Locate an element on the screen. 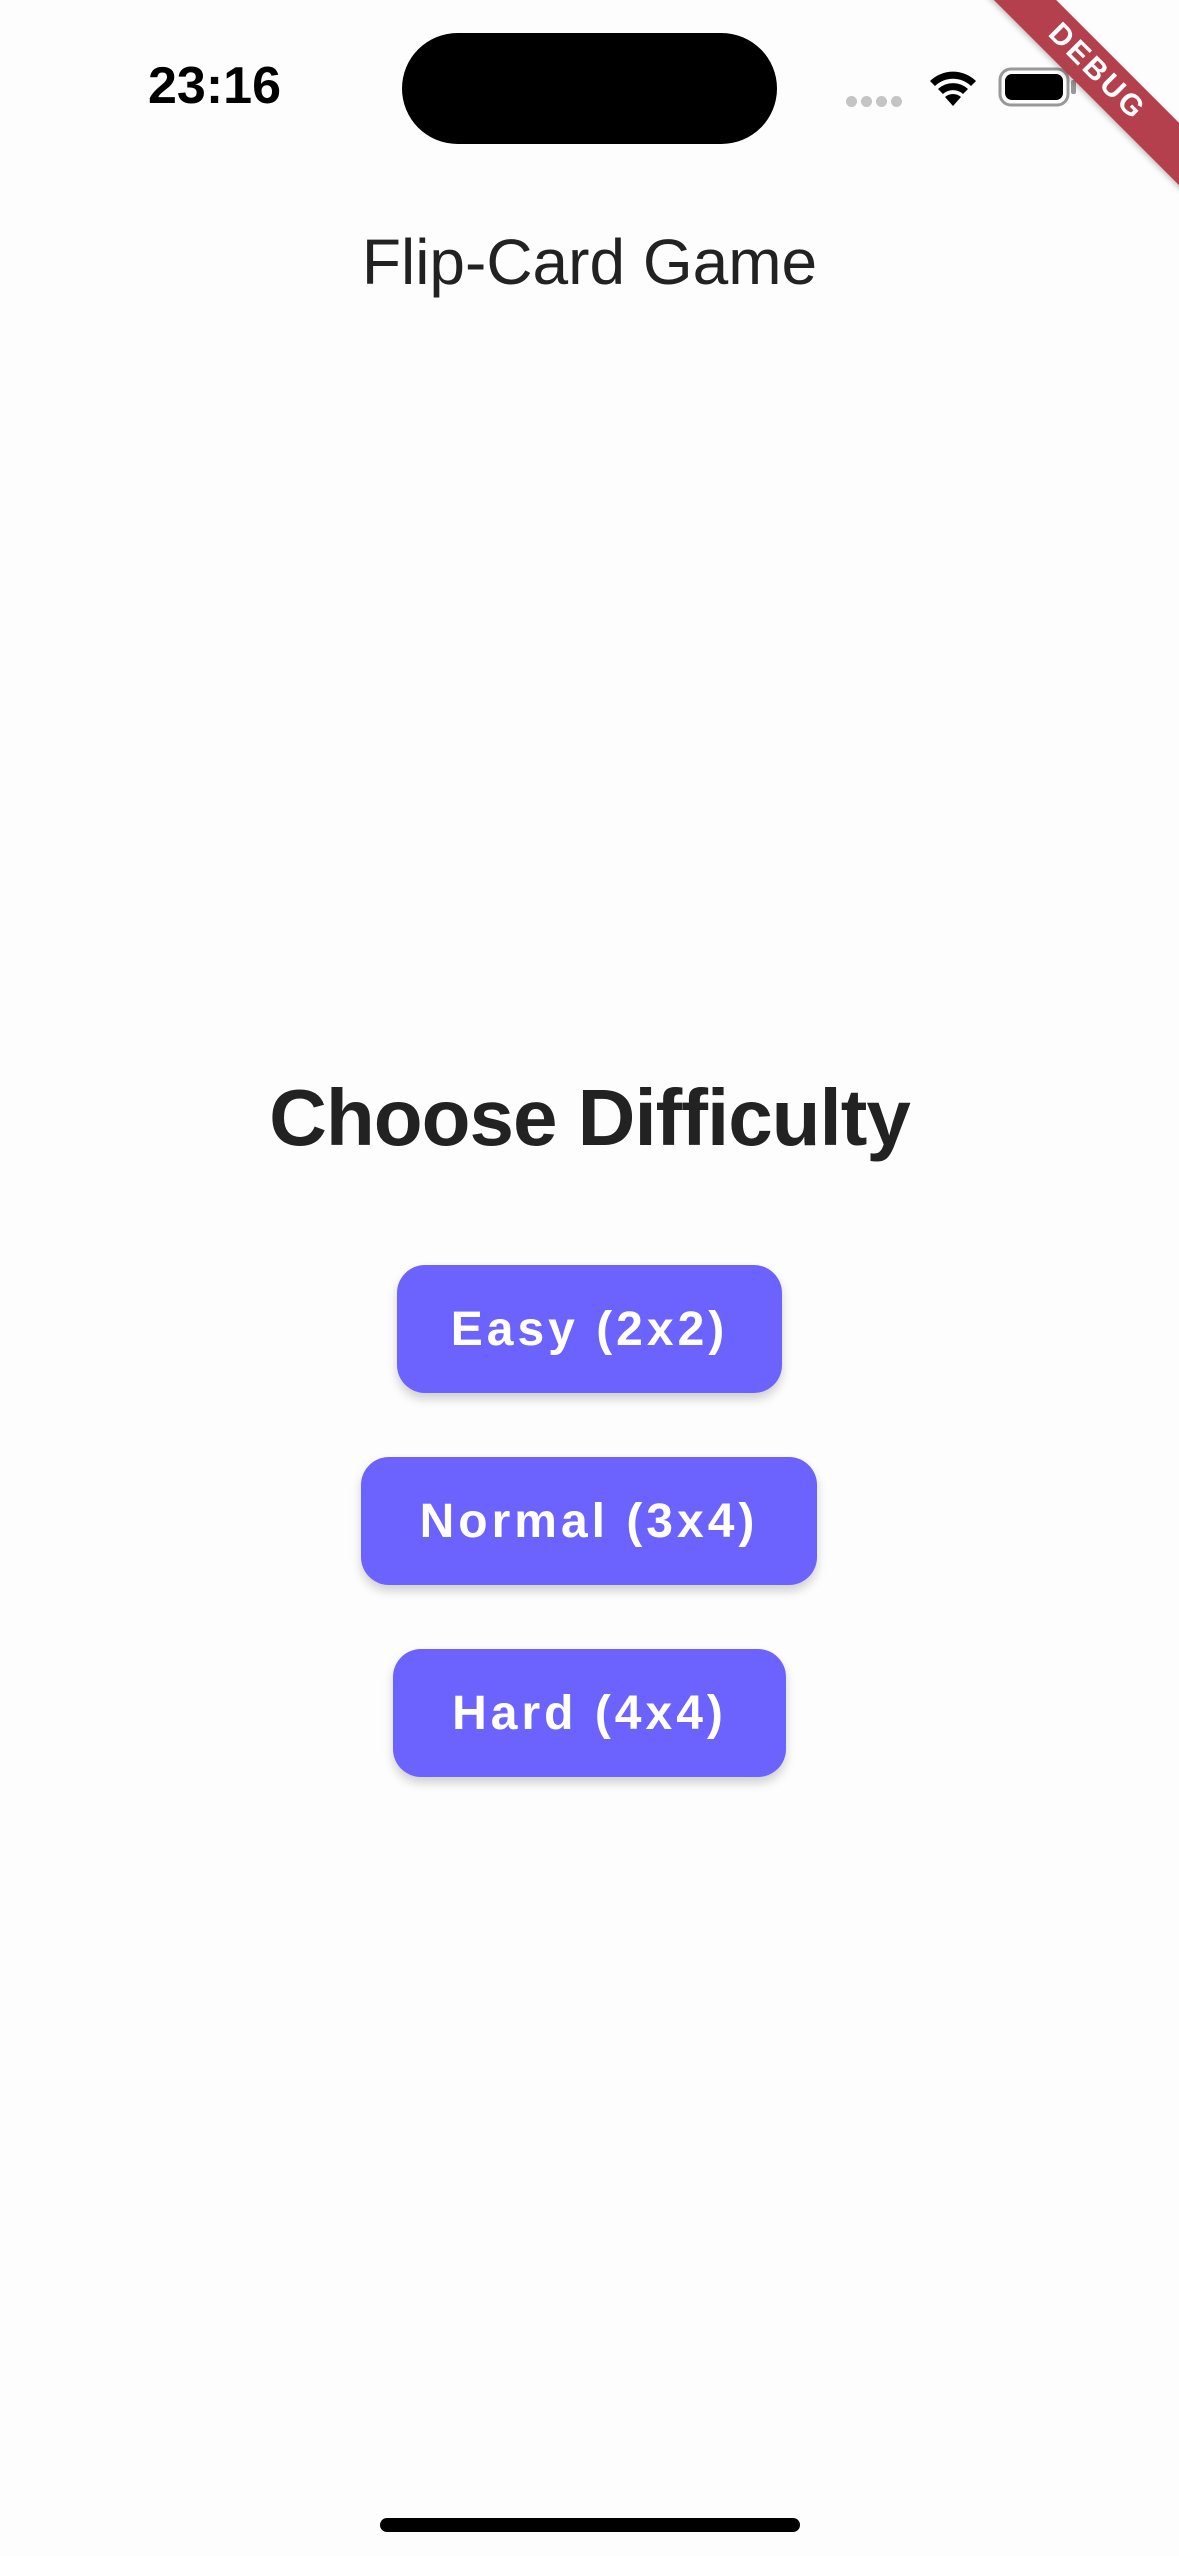  status-time: 23:16 is located at coordinates (214, 86).